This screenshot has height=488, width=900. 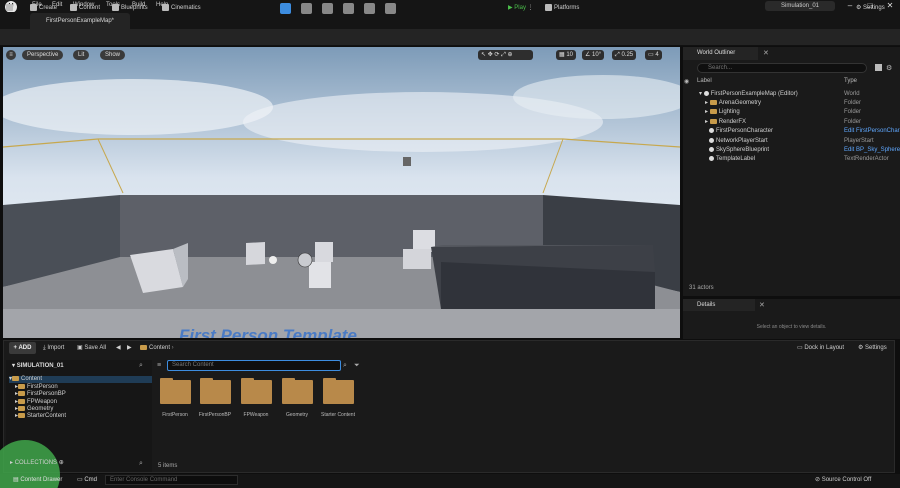 I want to click on visibility-icon: ◉, so click(x=687, y=82).